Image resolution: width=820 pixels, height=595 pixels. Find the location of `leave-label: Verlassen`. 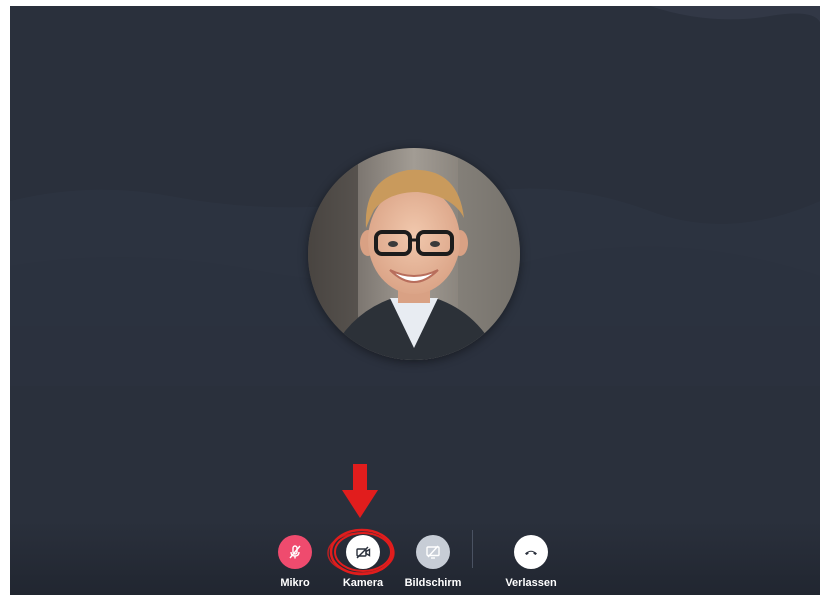

leave-label: Verlassen is located at coordinates (531, 583).